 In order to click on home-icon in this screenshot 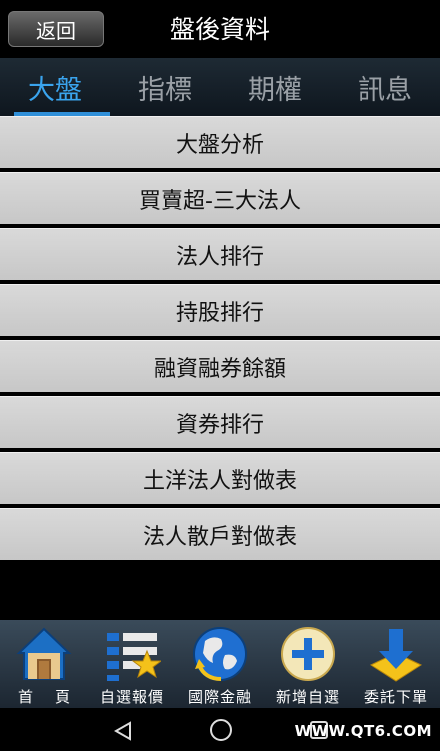, I will do `click(44, 654)`.